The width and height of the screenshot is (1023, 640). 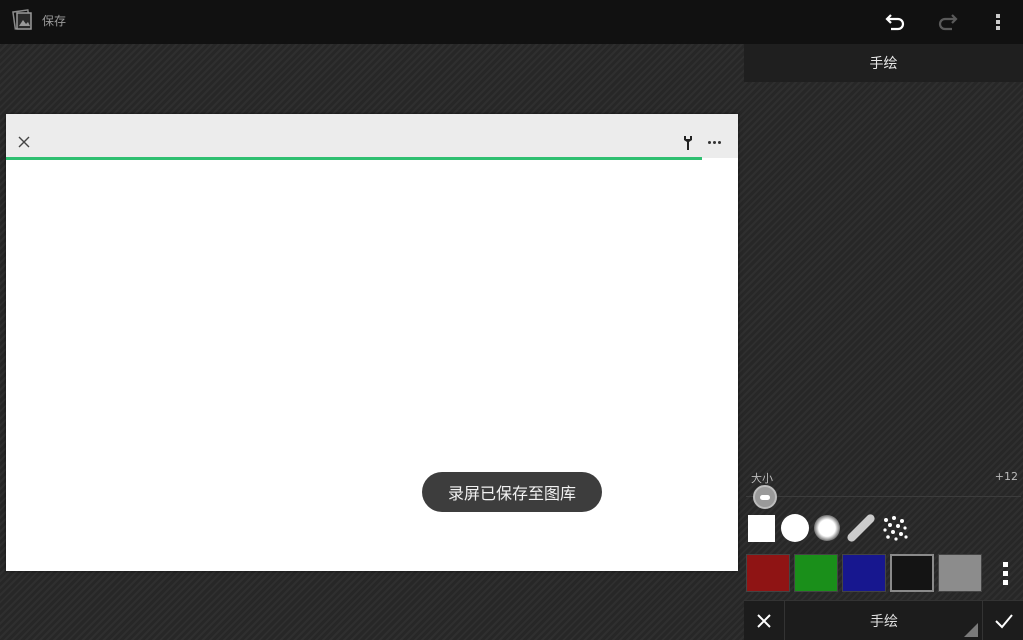 I want to click on brush-circle-button, so click(x=795, y=528).